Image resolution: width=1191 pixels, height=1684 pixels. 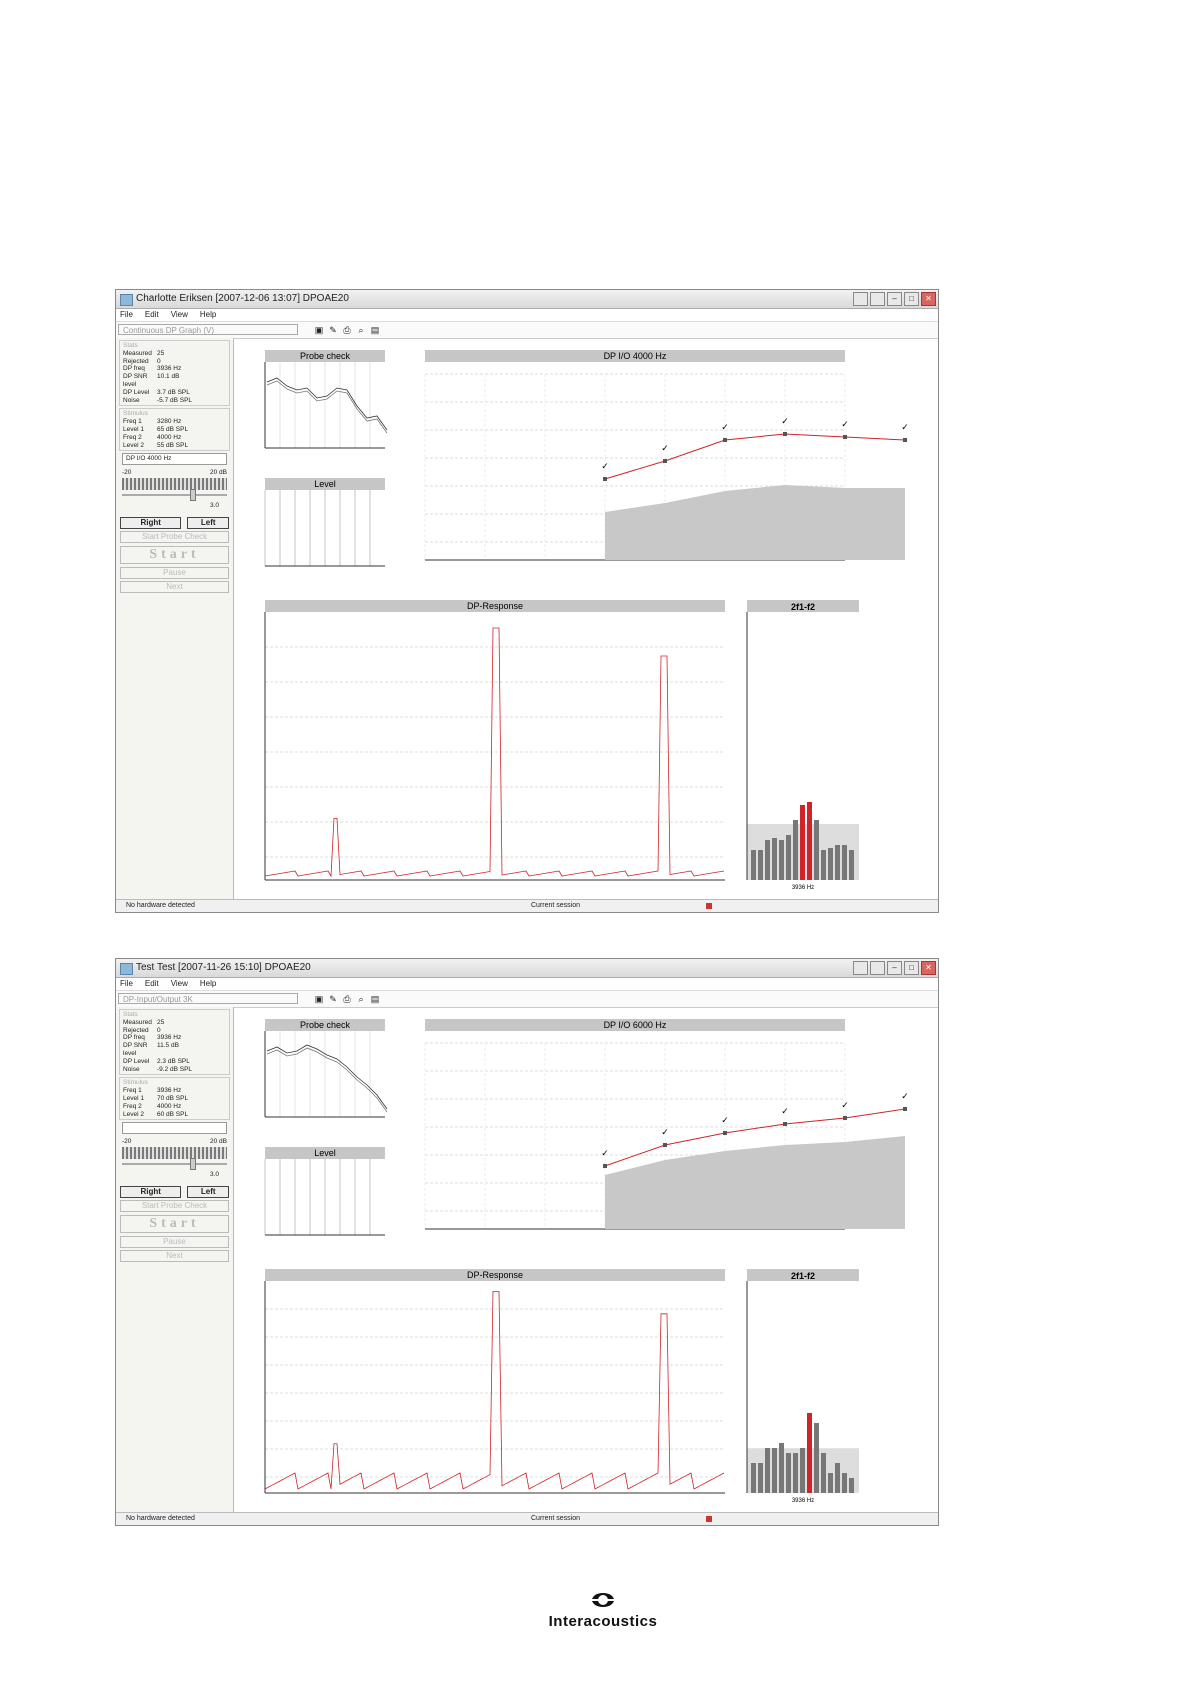 What do you see at coordinates (160, 905) in the screenshot?
I see `status-hardware: No hardware detected` at bounding box center [160, 905].